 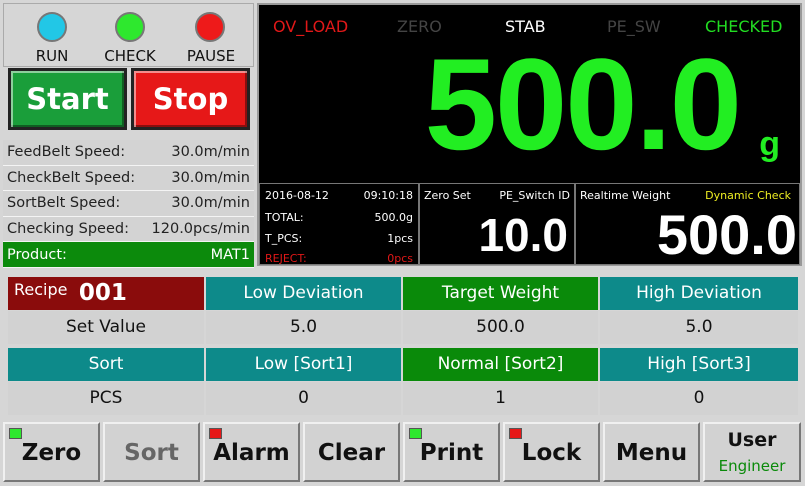 I want to click on stop-button: Stop, so click(x=190, y=99).